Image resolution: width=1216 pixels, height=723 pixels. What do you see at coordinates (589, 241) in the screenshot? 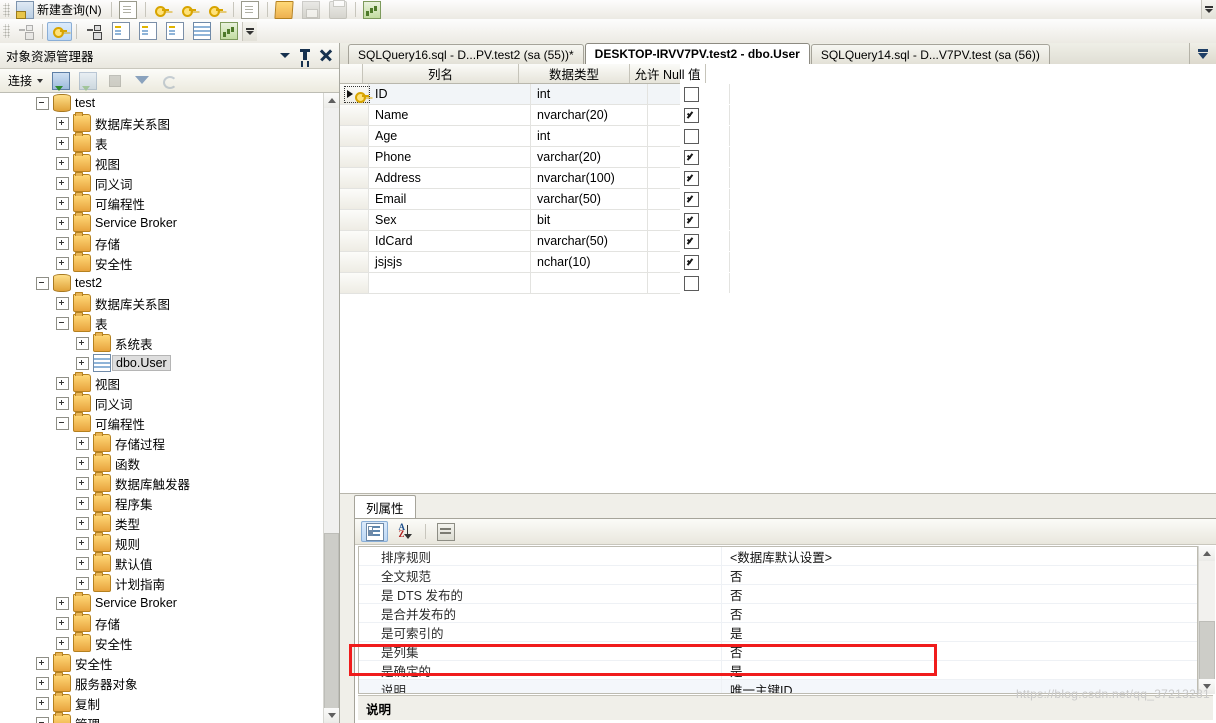
I see `data-type-cell: nvarchar(50)` at bounding box center [589, 241].